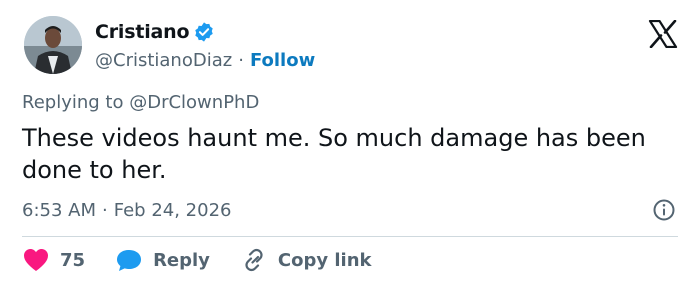  Describe the element at coordinates (142, 32) in the screenshot. I see `author-display-name: Cristiano` at that location.